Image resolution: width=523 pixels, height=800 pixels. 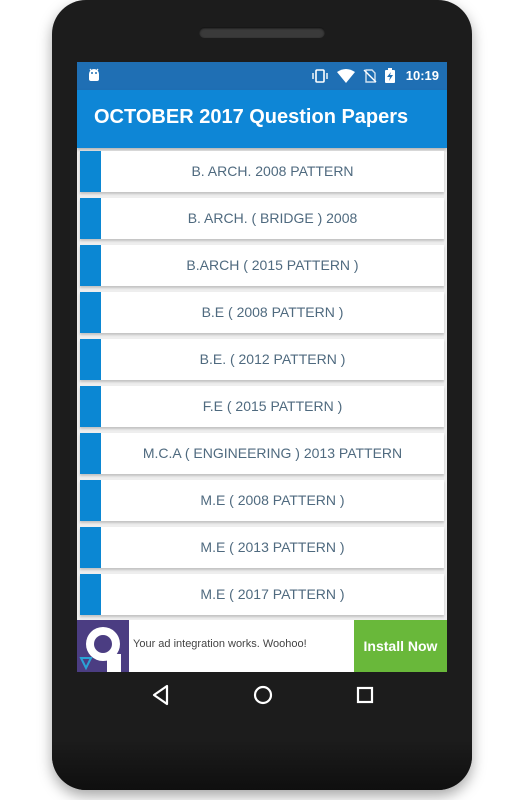 I want to click on list-item-label: M.E ( 2017 PATTERN ), so click(x=272, y=594).